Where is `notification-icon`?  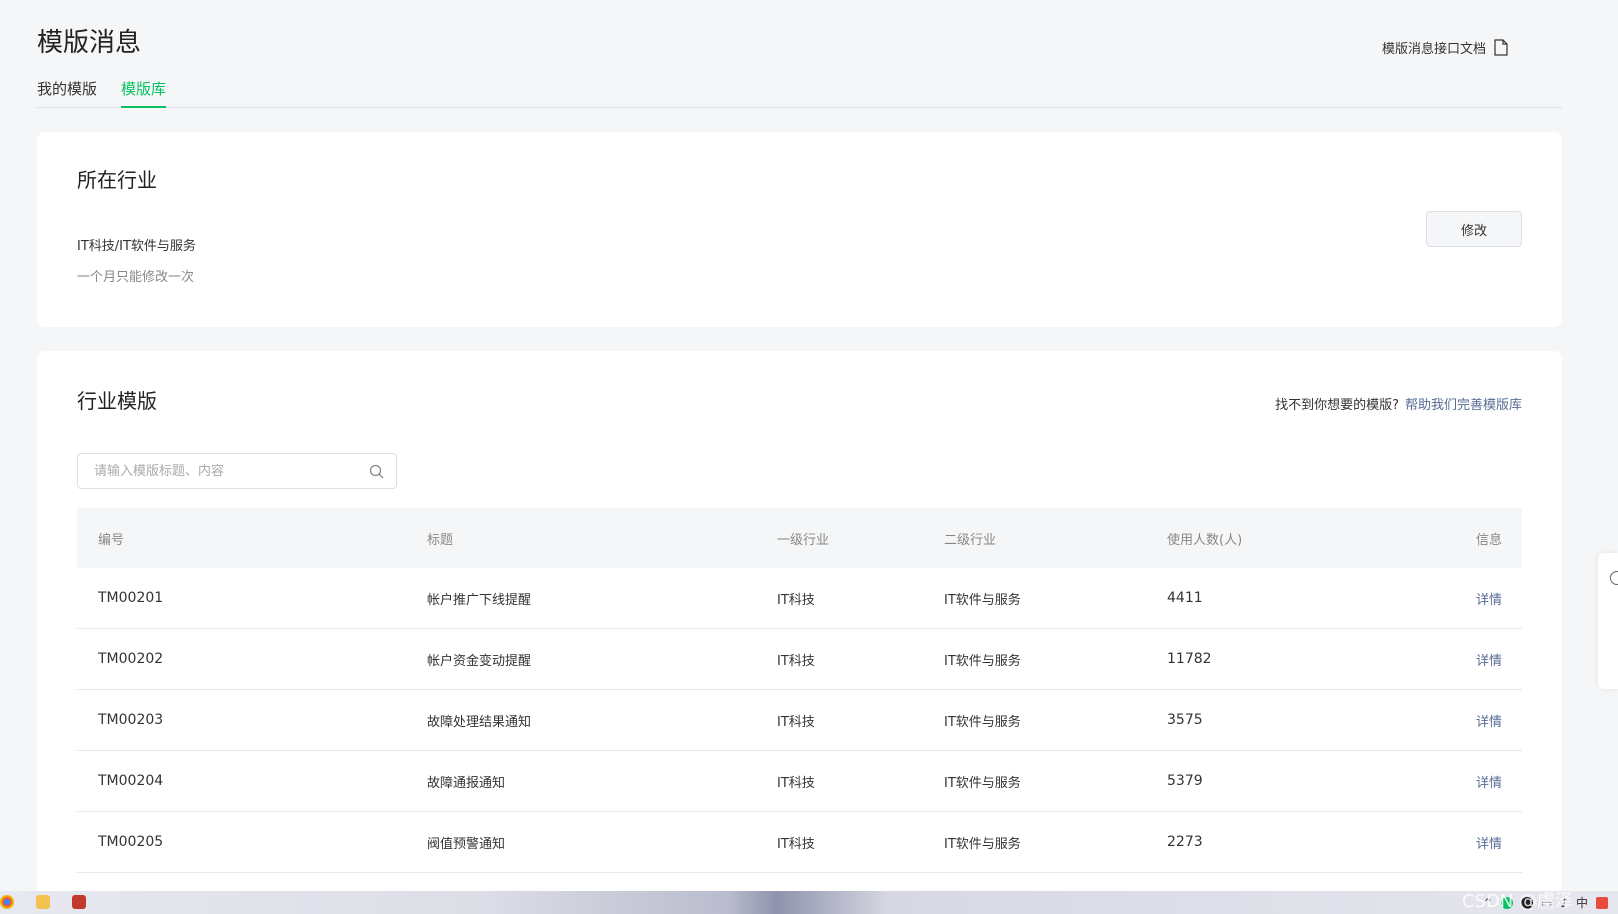
notification-icon is located at coordinates (1602, 902).